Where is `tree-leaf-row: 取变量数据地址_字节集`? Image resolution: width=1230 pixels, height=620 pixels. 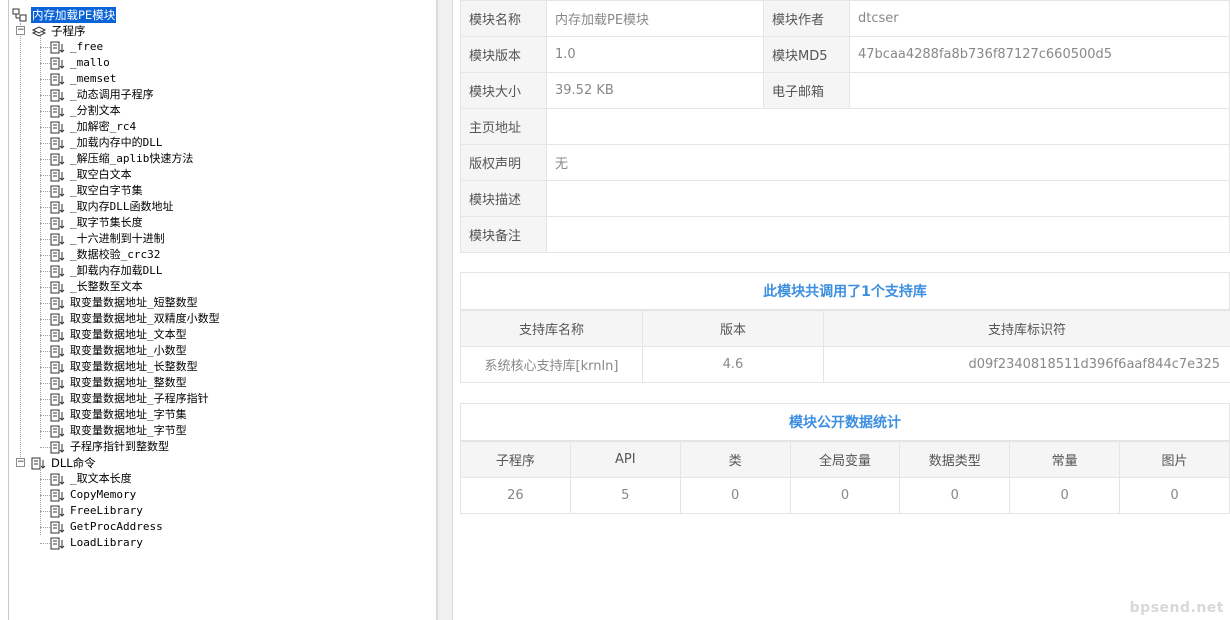 tree-leaf-row: 取变量数据地址_字节集 is located at coordinates (128, 415).